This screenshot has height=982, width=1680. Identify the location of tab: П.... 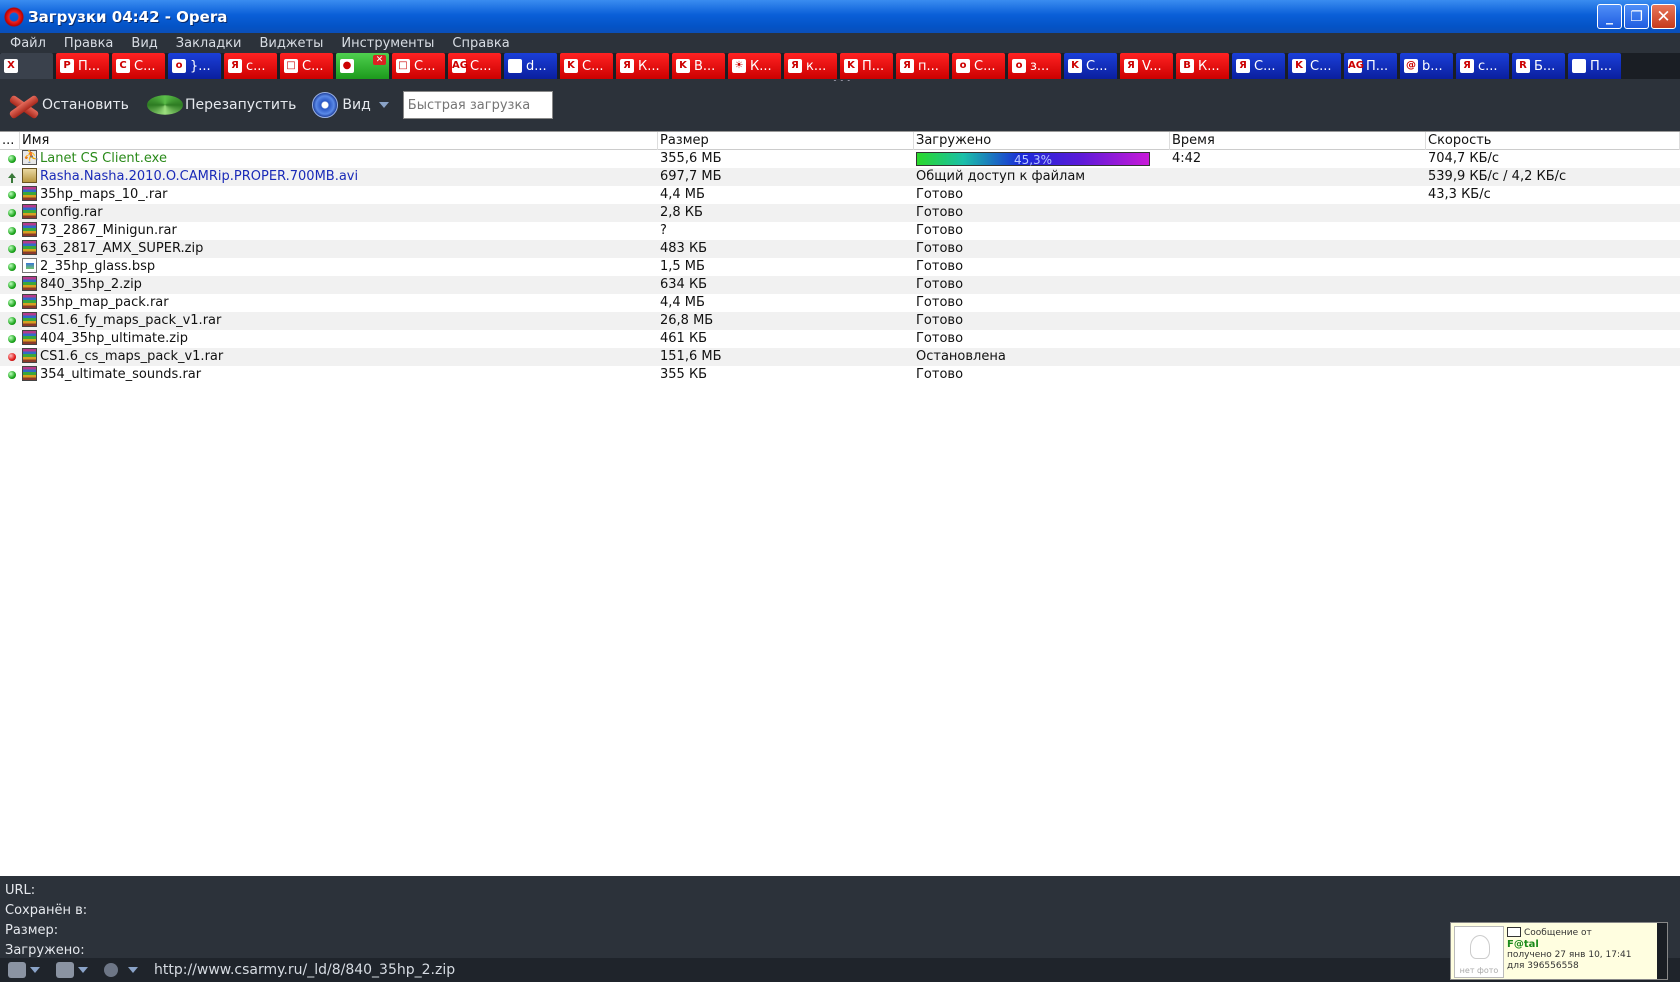
(1594, 66).